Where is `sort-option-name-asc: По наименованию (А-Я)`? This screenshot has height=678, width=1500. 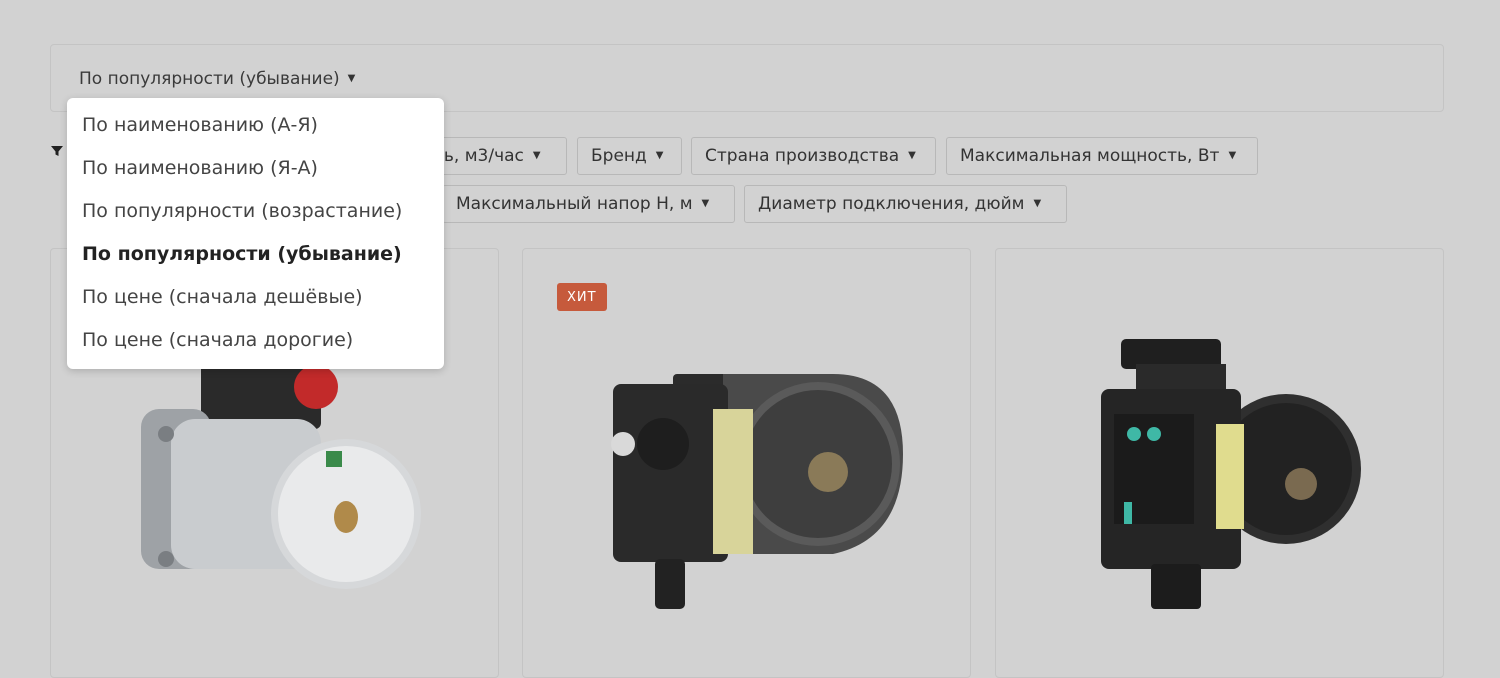 sort-option-name-asc: По наименованию (А-Я) is located at coordinates (200, 125).